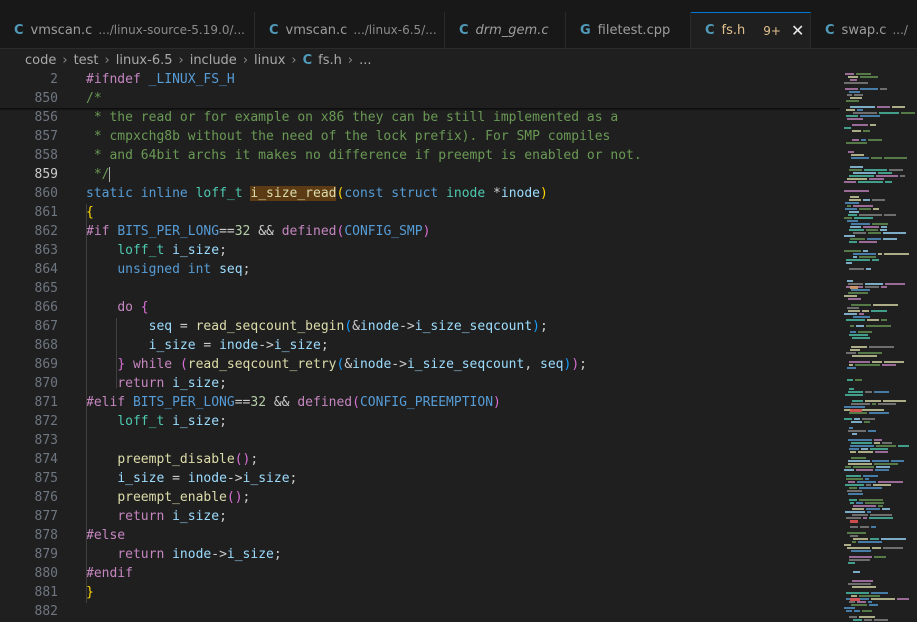  I want to click on tab-fs-h: C fs.h 9+ ✕, so click(751, 30).